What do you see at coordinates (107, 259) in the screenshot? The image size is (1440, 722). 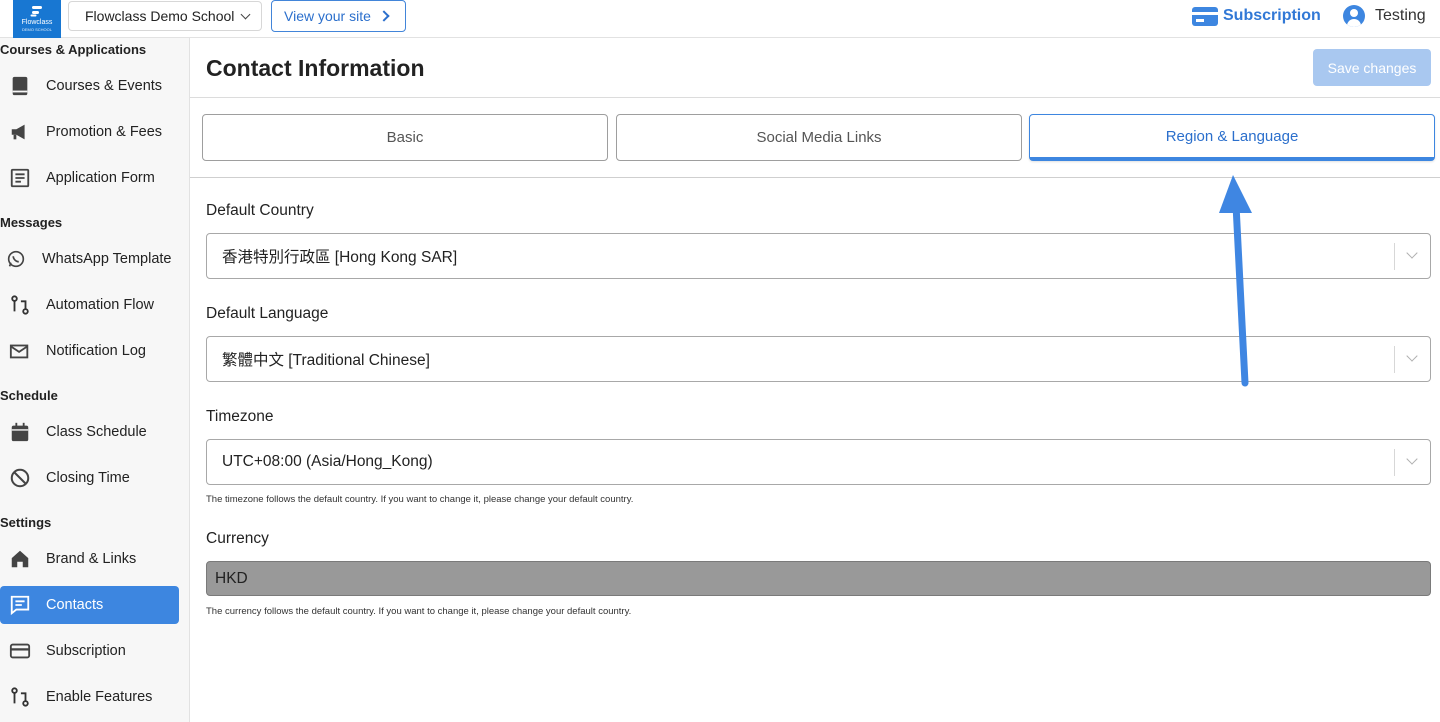 I see `sidebar-item-label: WhatsApp Template` at bounding box center [107, 259].